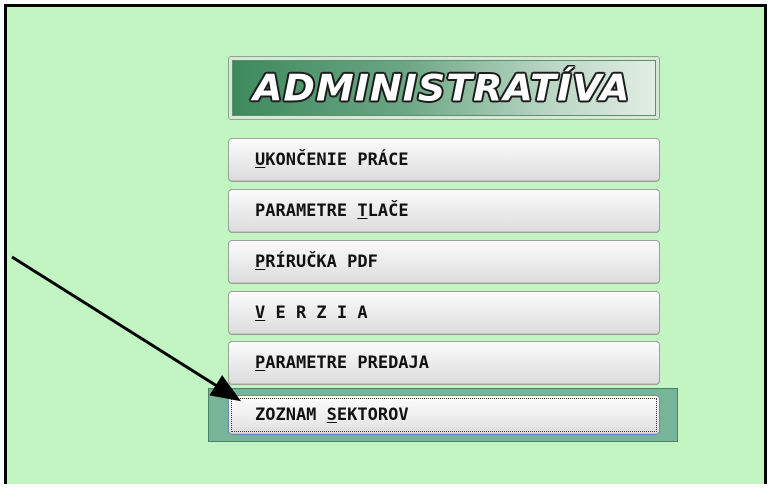  Describe the element at coordinates (444, 415) in the screenshot. I see `menu-item-zoznam-sektorov: ZOZNAM SEKTOROV` at that location.